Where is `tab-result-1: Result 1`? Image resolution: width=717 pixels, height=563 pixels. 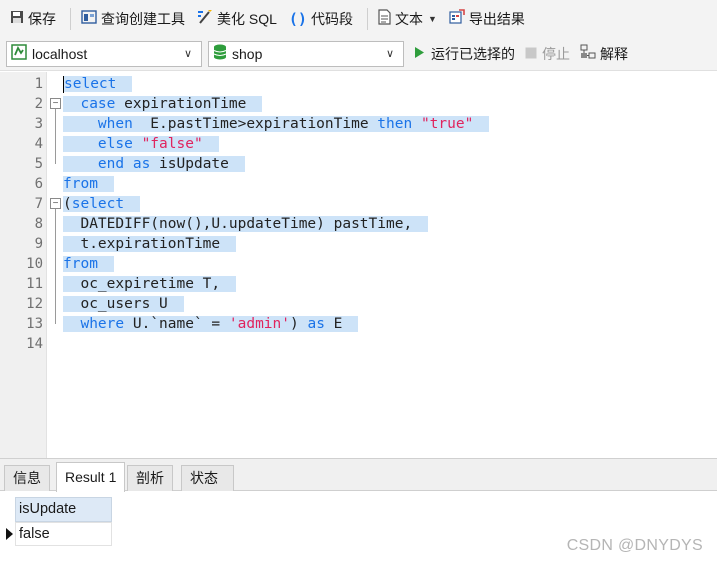
tab-result-1: Result 1 is located at coordinates (91, 477).